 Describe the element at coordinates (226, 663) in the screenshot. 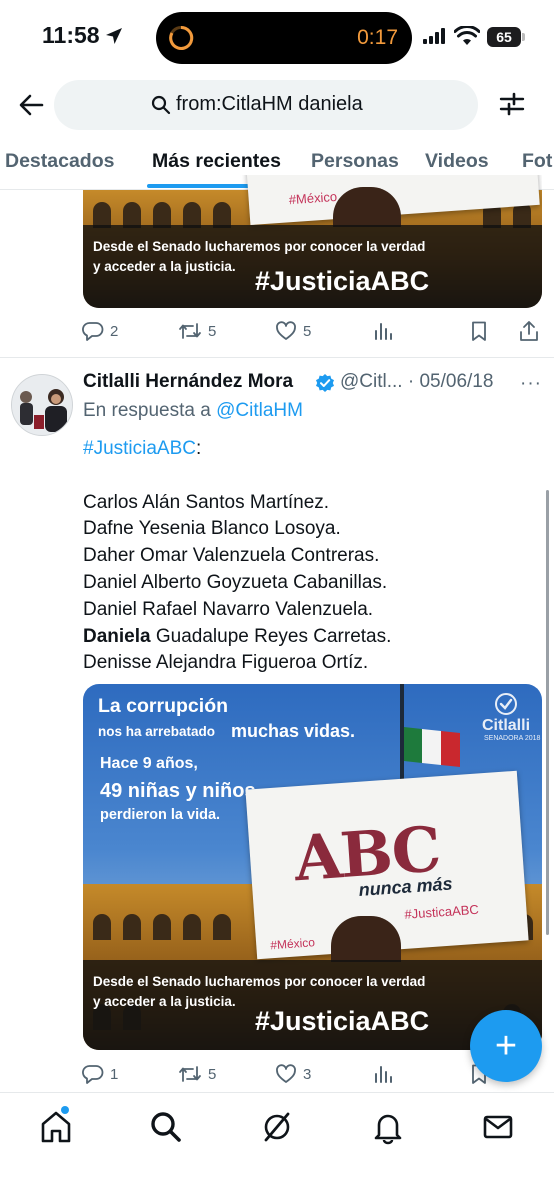

I see `name-line: Denisse Alejandra Figueroa Ortíz.` at that location.